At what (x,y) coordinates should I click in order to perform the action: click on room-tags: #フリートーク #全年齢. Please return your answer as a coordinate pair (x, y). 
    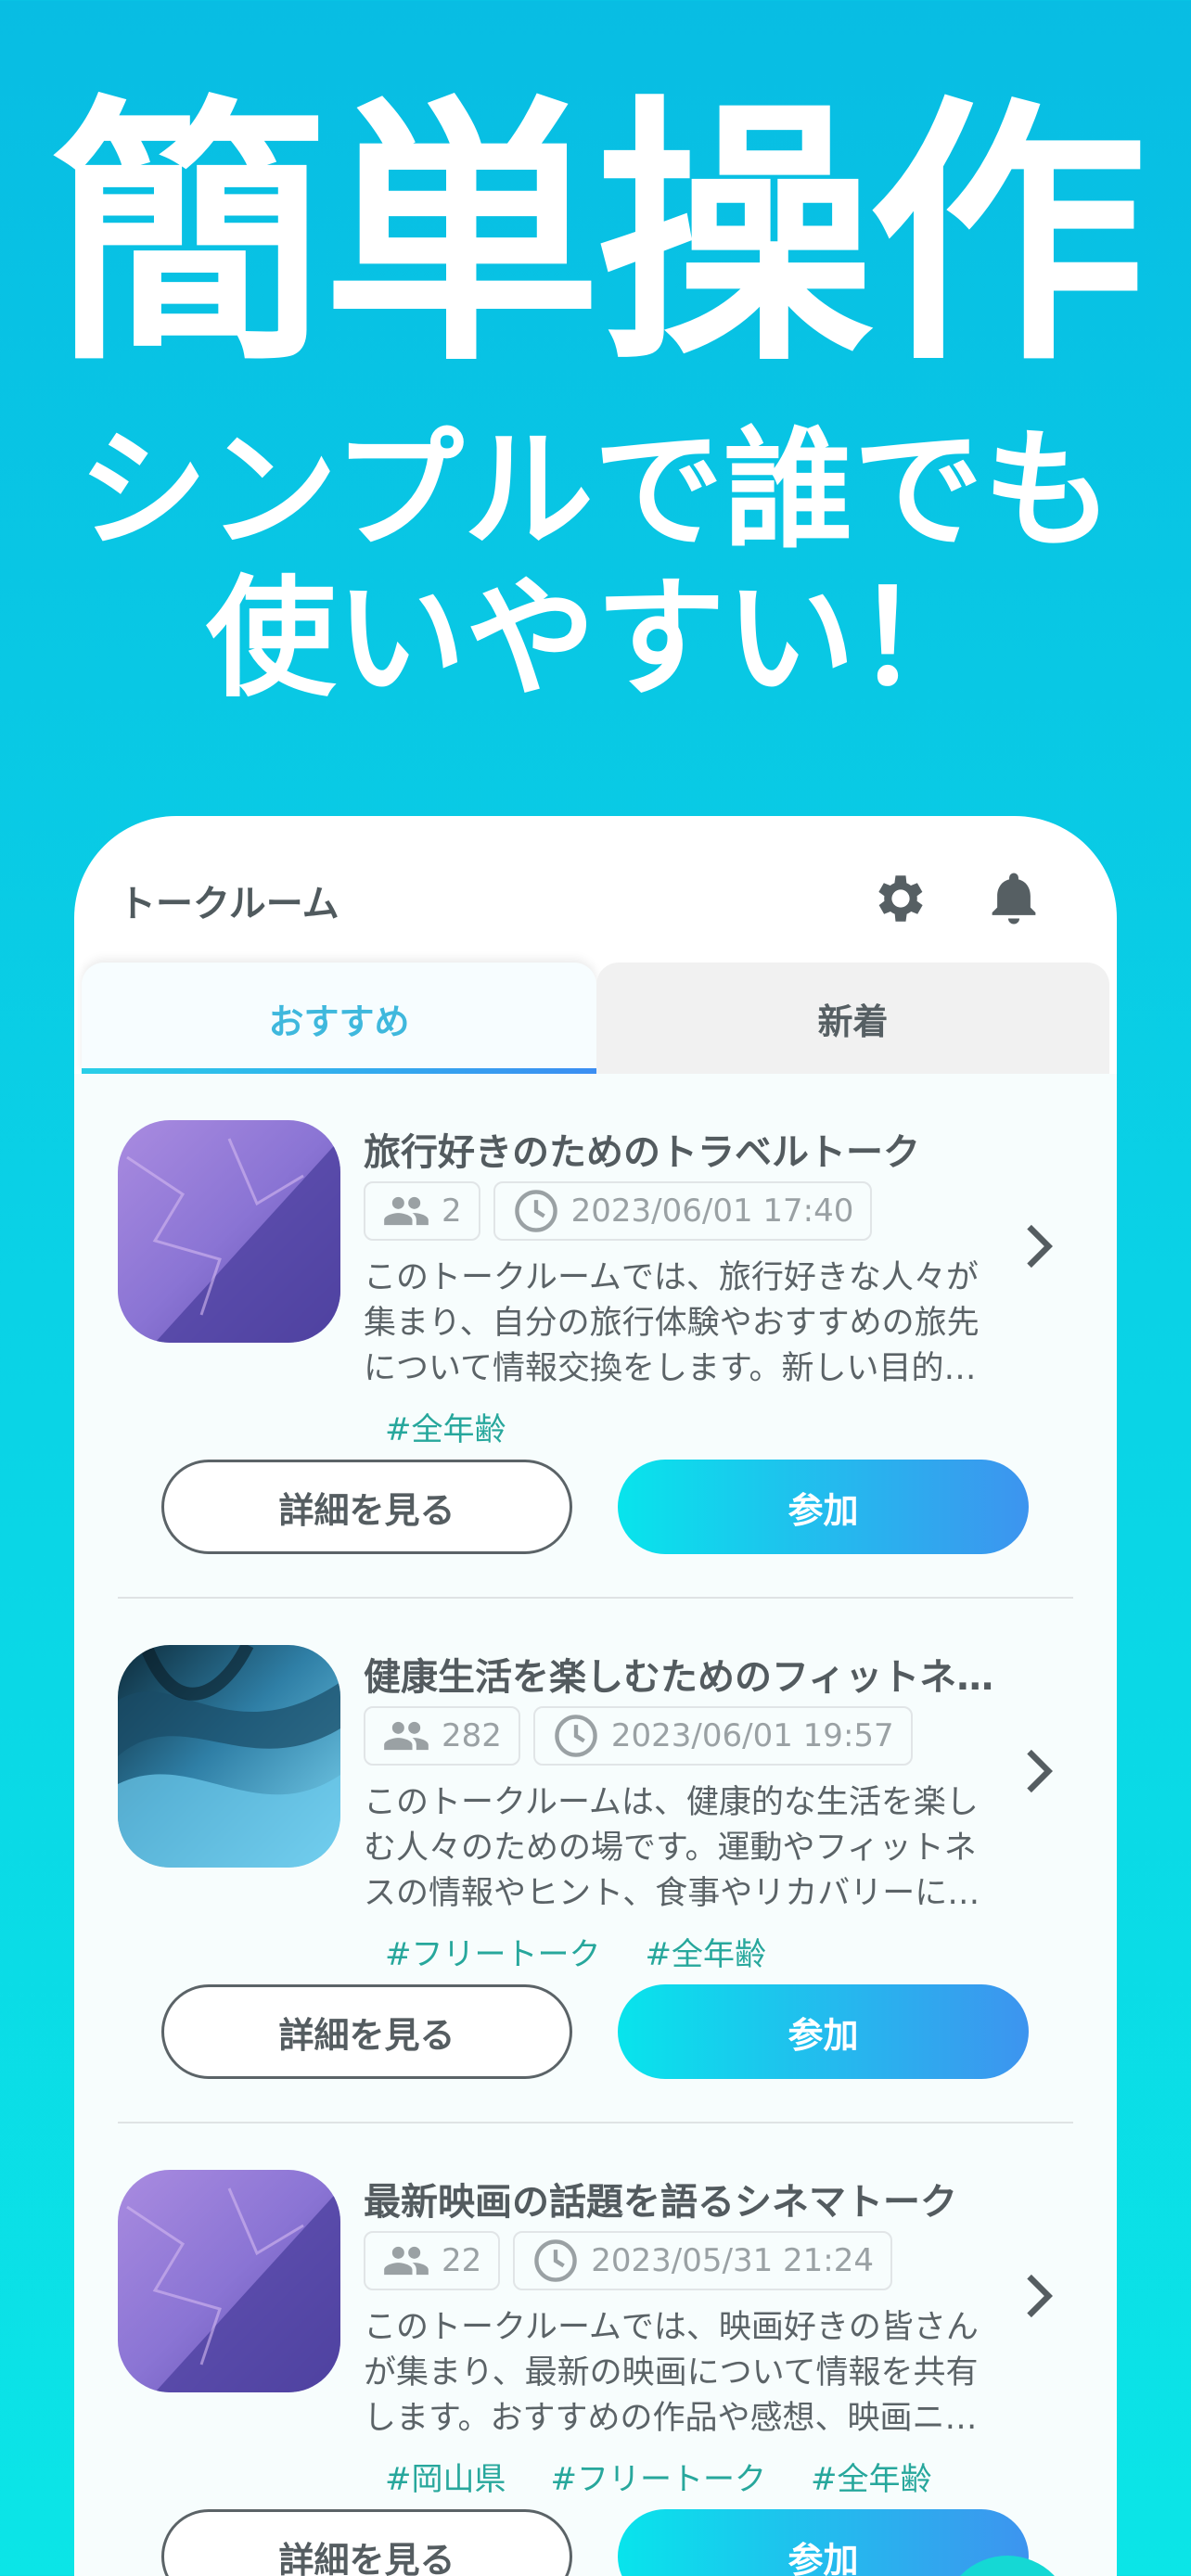
    Looking at the image, I should click on (575, 1952).